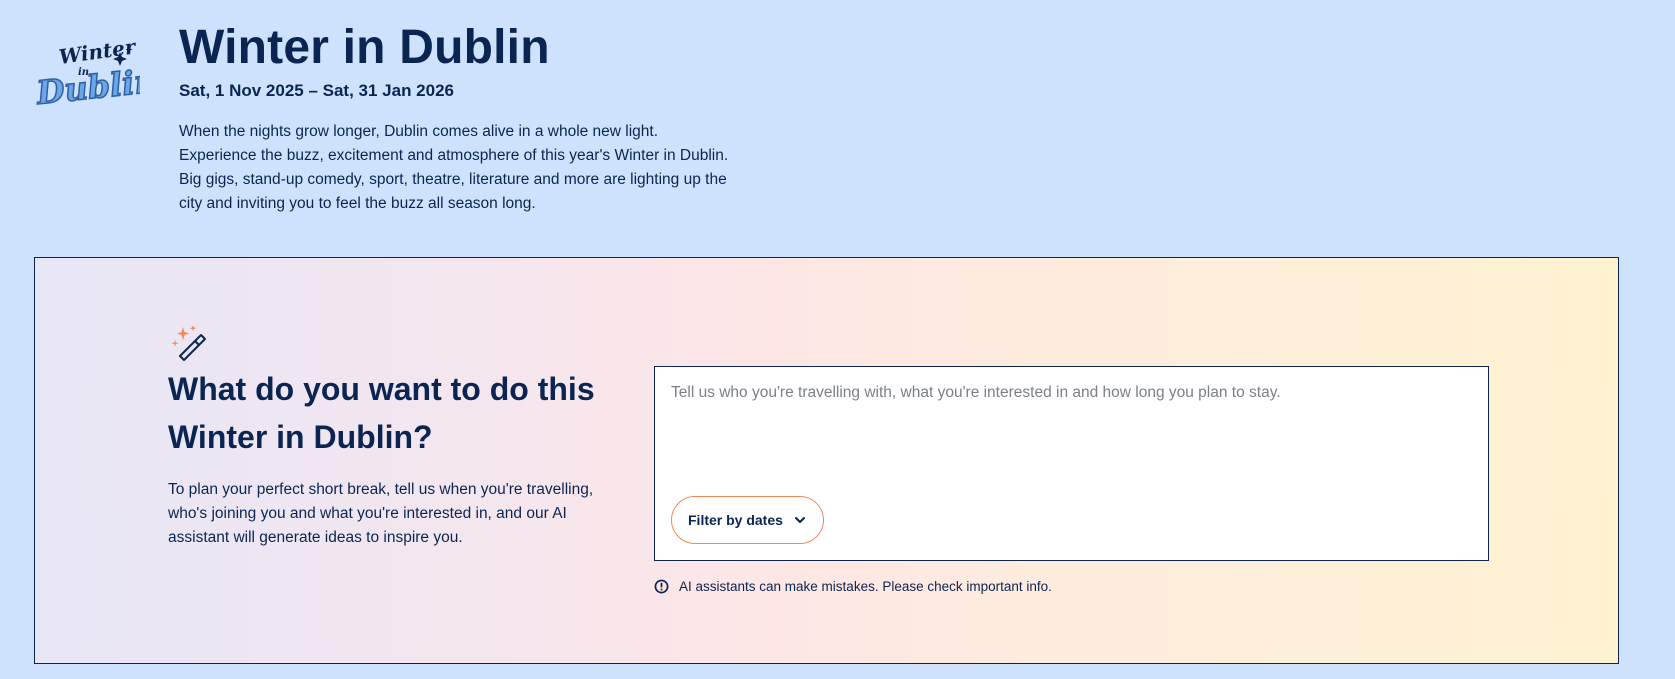 This screenshot has width=1675, height=679. Describe the element at coordinates (188, 343) in the screenshot. I see `magic-wand-icon` at that location.